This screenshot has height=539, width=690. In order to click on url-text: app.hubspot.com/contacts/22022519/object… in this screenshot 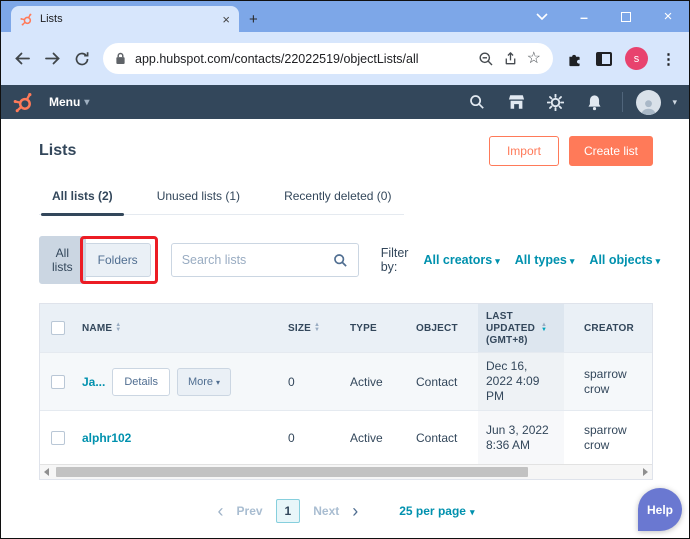, I will do `click(302, 59)`.